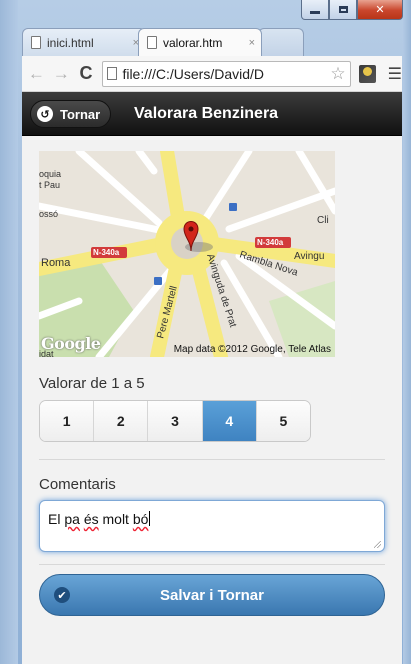 The width and height of the screenshot is (411, 664). I want to click on svg-text: oquia, so click(50, 174).